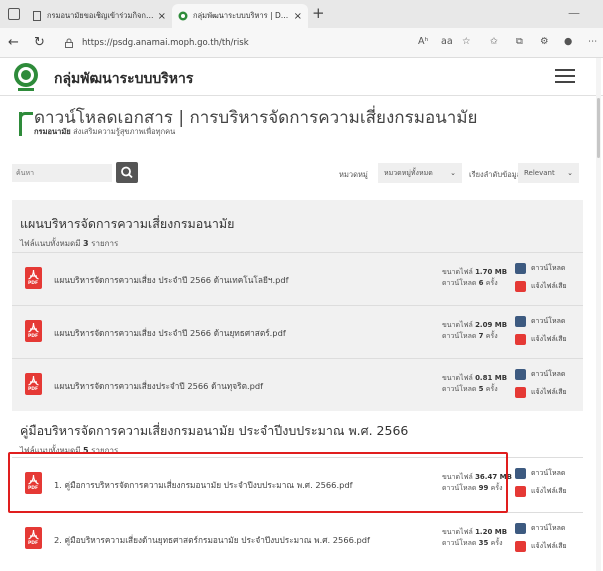 Image resolution: width=603 pixels, height=571 pixels. I want to click on search-button, so click(127, 172).